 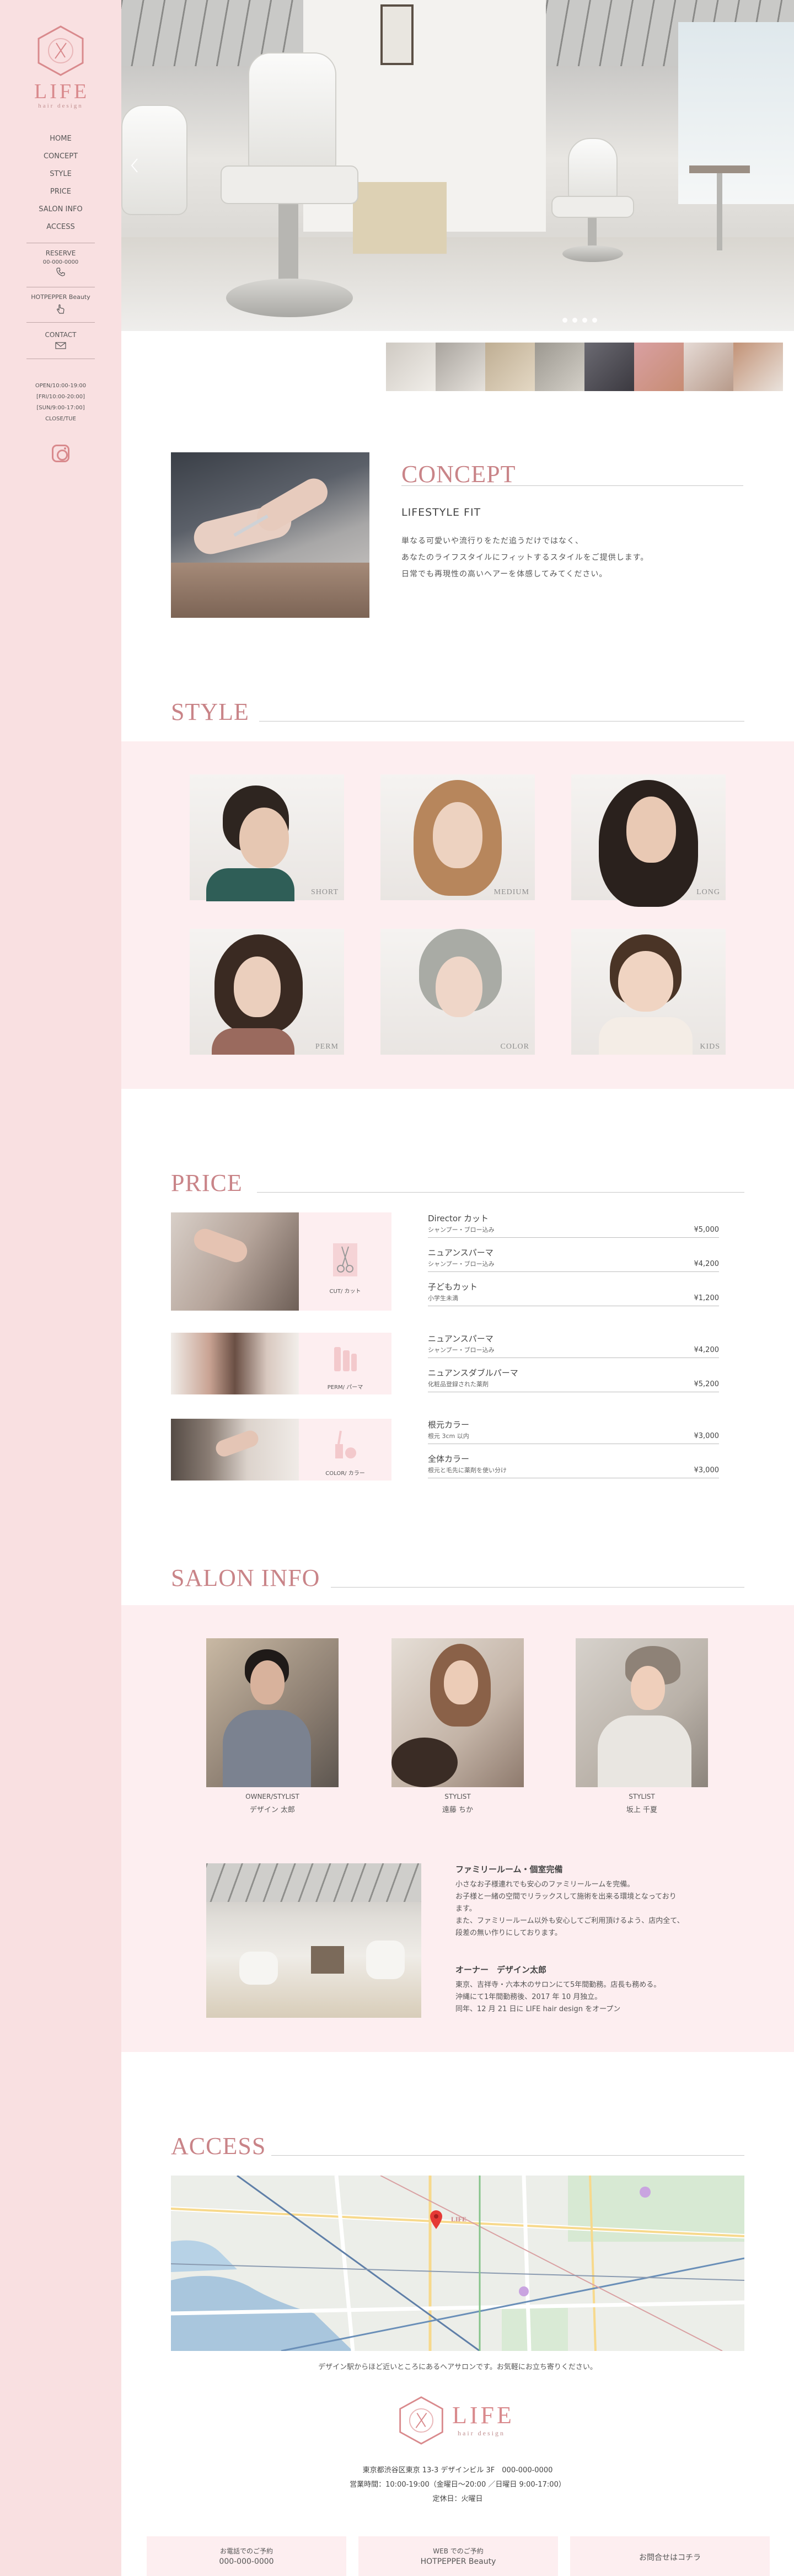 I want to click on reserve-block: RESERVE 00-000-0000, so click(x=61, y=265).